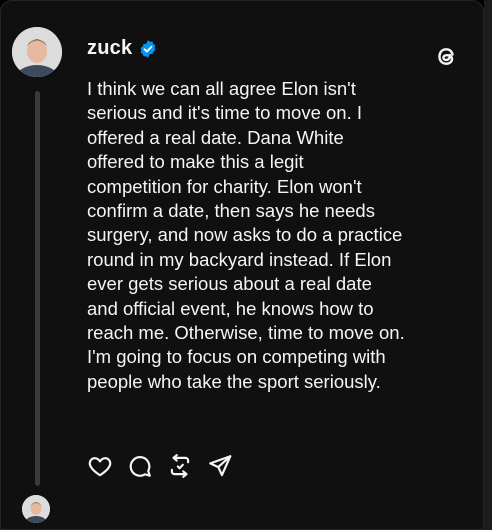 The width and height of the screenshot is (492, 530). Describe the element at coordinates (109, 48) in the screenshot. I see `username: zuck` at that location.